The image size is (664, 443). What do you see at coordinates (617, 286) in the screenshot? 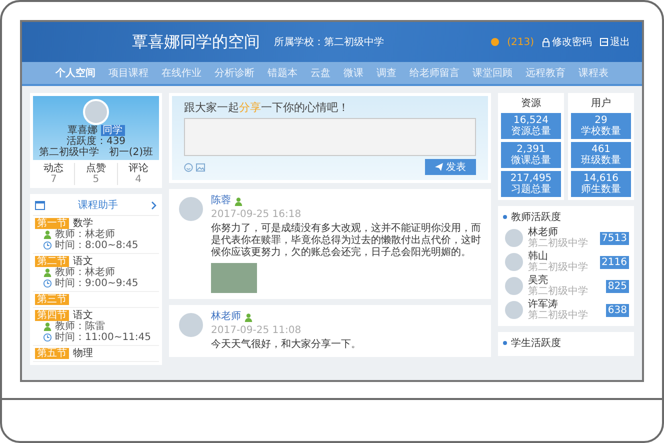
I see `activity-score: 825` at bounding box center [617, 286].